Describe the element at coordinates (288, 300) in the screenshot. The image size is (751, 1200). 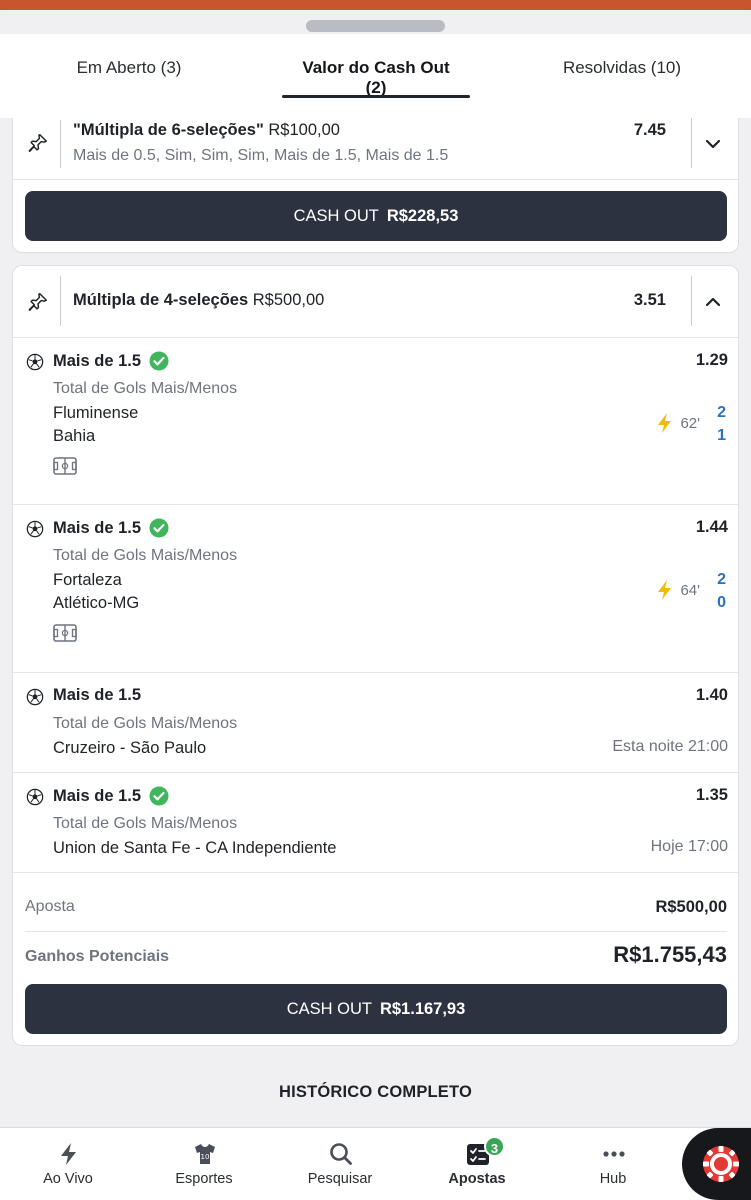
I see `bet-stake: R$500,00` at that location.